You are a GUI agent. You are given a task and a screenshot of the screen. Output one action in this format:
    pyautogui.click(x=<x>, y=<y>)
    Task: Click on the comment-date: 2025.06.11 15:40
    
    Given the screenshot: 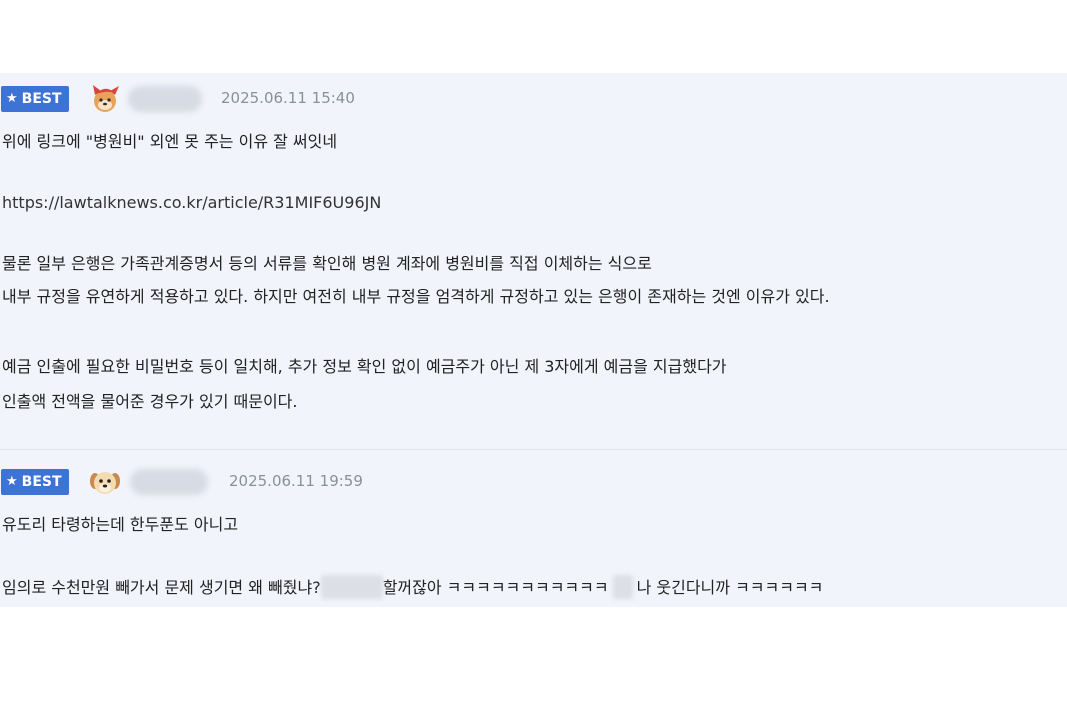 What is the action you would take?
    pyautogui.click(x=288, y=98)
    